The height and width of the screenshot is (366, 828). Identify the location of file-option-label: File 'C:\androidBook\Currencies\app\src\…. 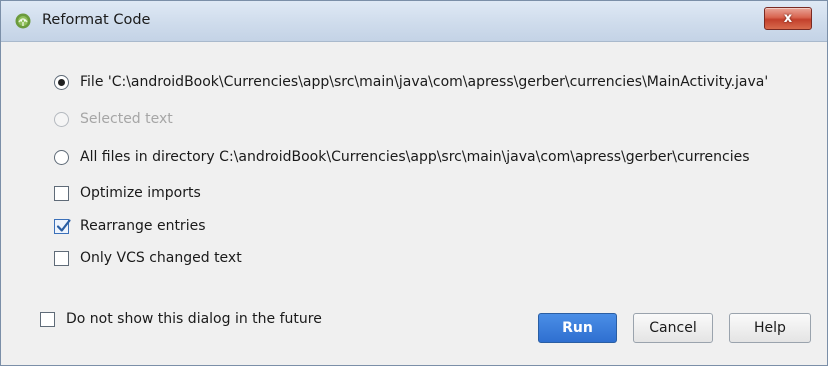
(424, 82).